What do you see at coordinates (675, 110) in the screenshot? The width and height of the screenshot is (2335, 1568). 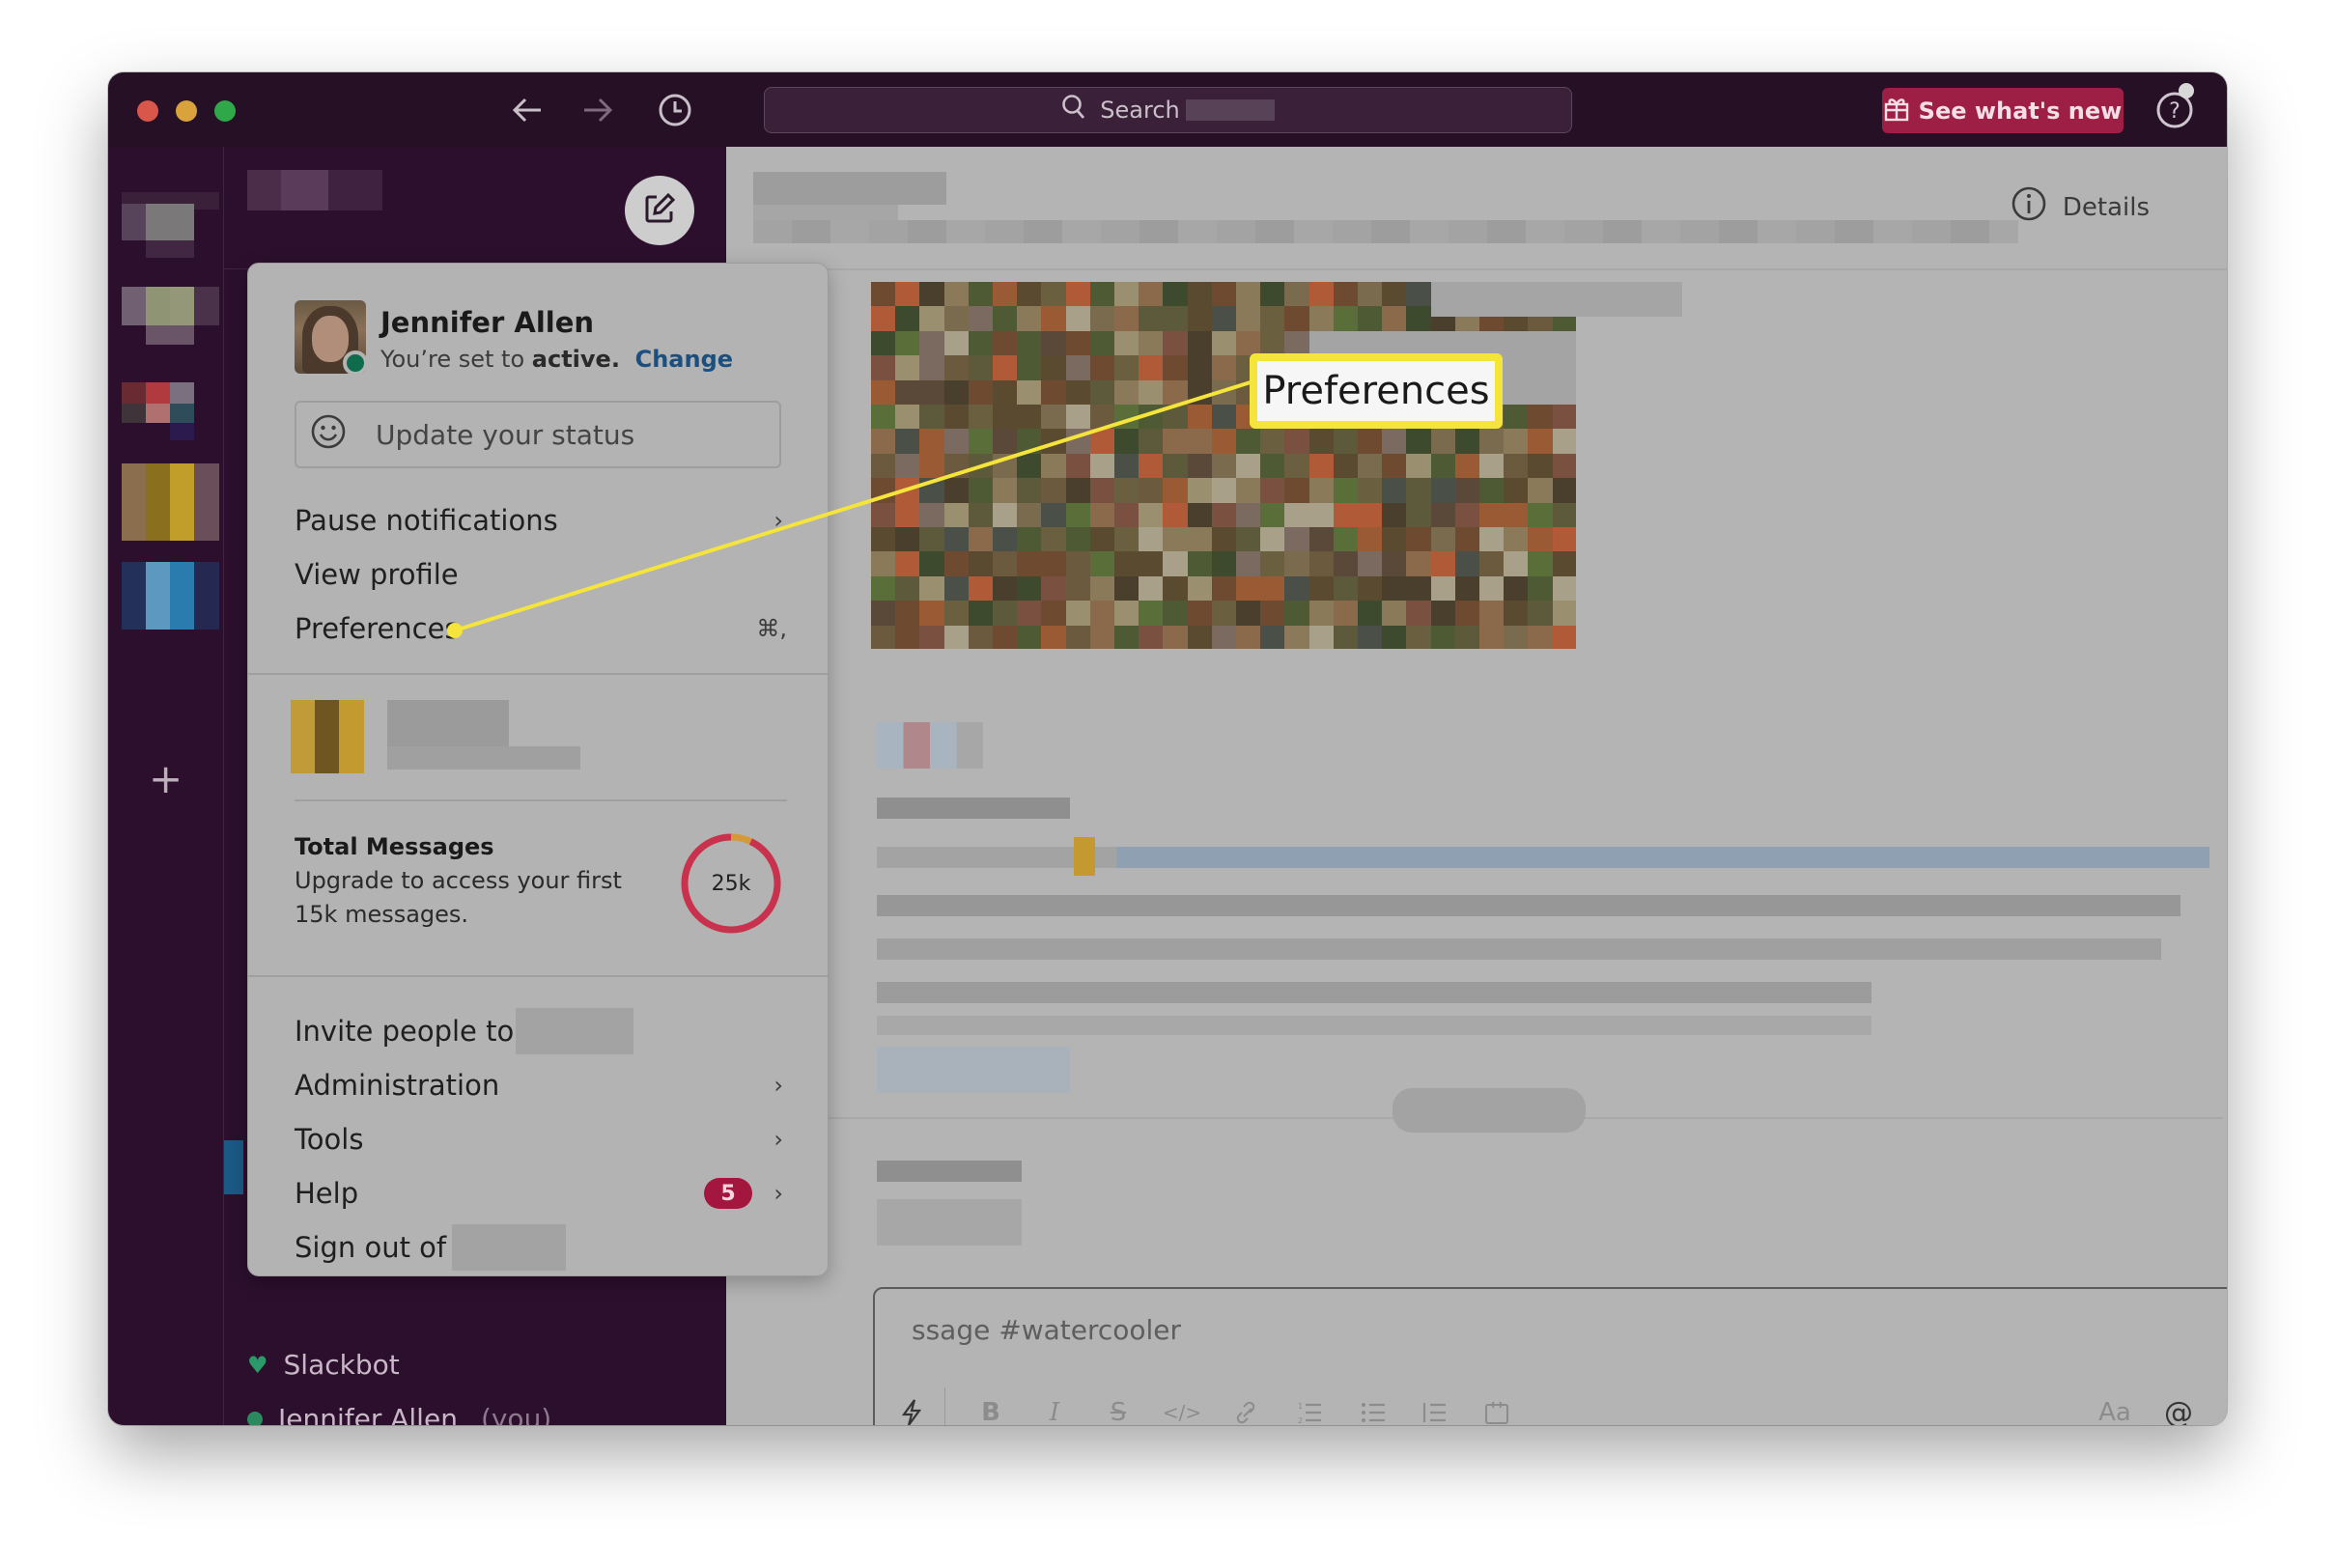 I see `clock-icon` at bounding box center [675, 110].